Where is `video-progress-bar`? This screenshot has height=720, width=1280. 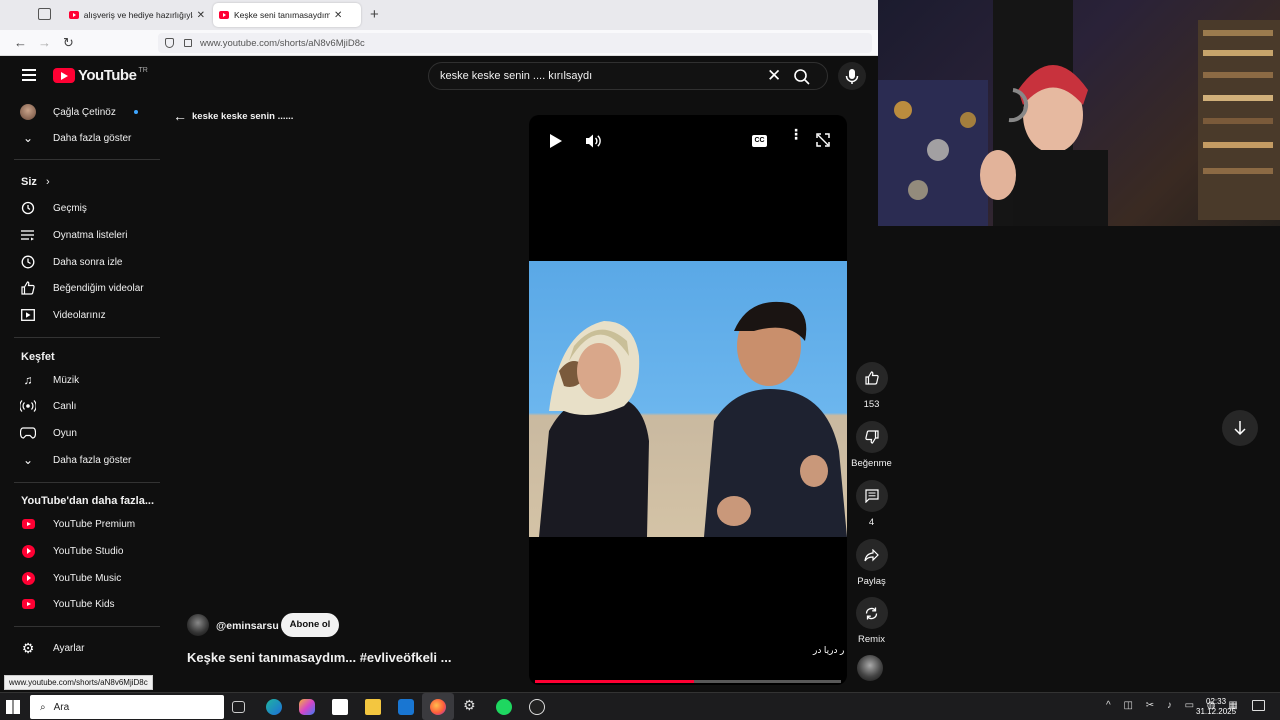
video-progress-bar is located at coordinates (688, 681).